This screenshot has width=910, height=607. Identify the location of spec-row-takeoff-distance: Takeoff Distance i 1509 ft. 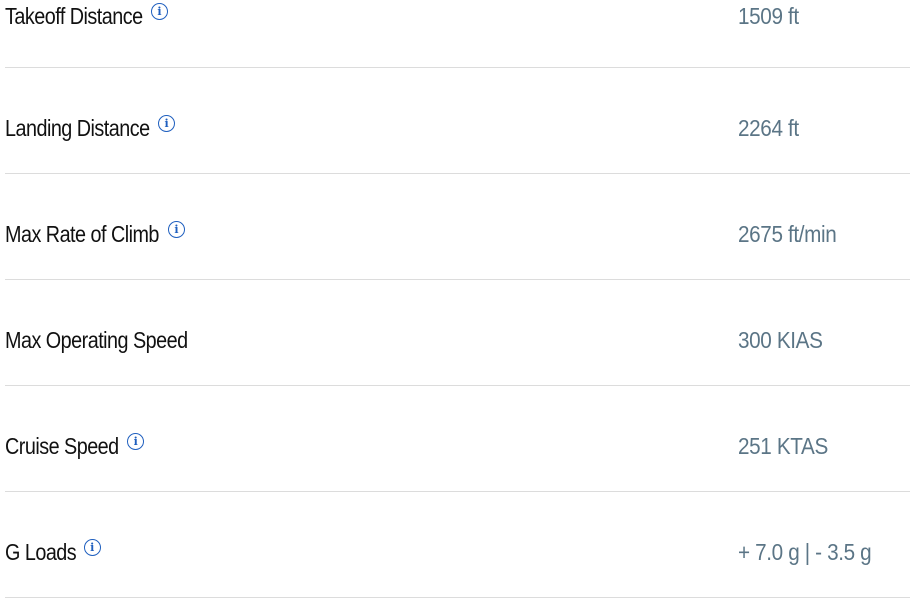
(457, 34).